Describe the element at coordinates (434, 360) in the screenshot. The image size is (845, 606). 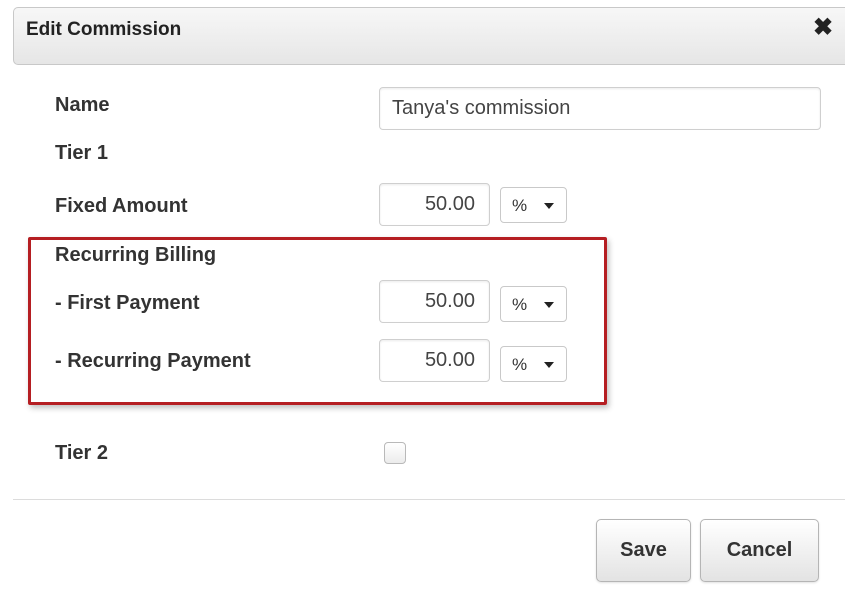
I see `recurring-payment-input` at that location.